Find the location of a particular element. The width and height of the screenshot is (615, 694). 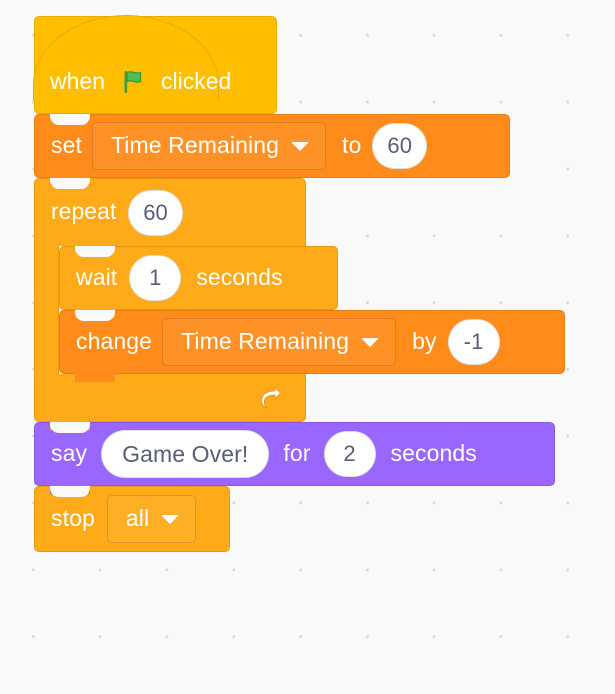

for-label: for is located at coordinates (297, 452).